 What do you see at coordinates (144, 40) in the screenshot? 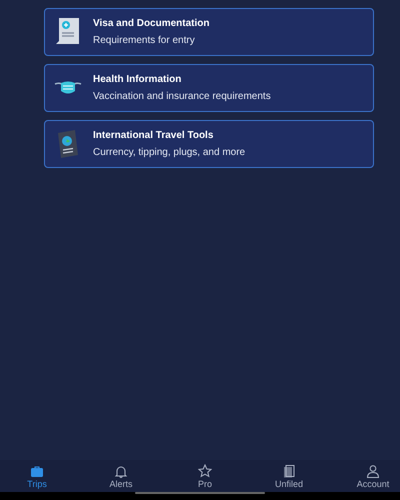
I see `card-subtitle: Requirements for entry` at bounding box center [144, 40].